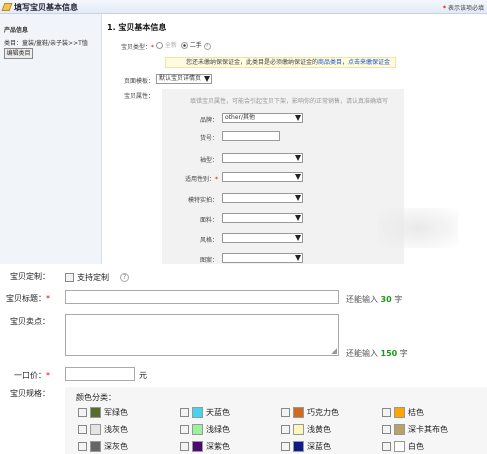  Describe the element at coordinates (202, 335) in the screenshot. I see `selling-textarea` at that location.